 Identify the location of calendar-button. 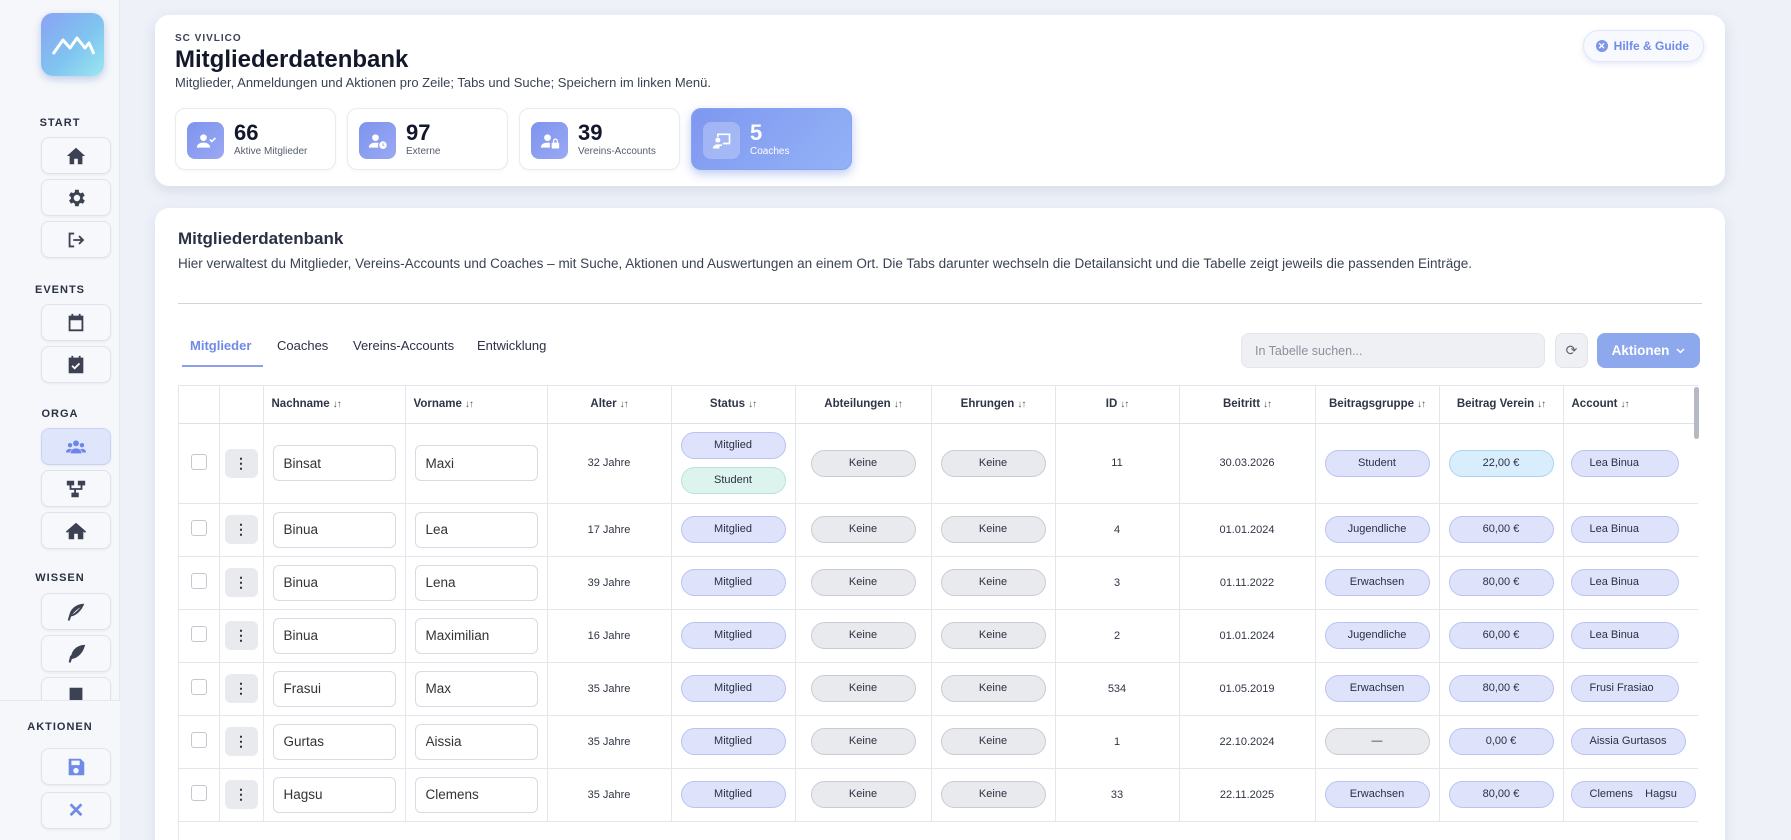
(76, 322).